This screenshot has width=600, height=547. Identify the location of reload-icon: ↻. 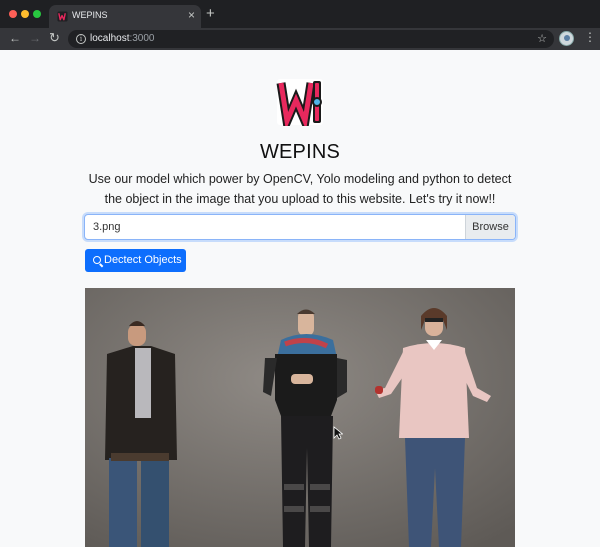
(54, 38).